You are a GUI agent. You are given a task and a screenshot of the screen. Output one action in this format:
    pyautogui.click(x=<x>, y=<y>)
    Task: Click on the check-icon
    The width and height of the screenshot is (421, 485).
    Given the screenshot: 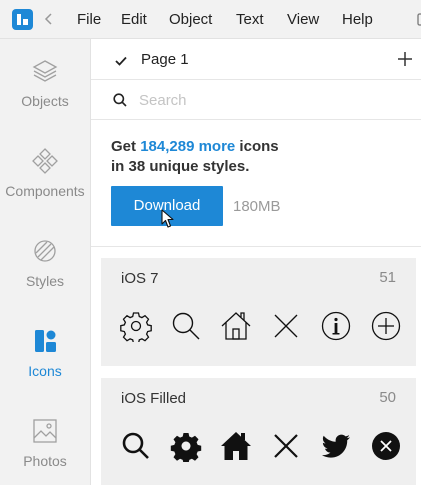 What is the action you would take?
    pyautogui.click(x=121, y=62)
    